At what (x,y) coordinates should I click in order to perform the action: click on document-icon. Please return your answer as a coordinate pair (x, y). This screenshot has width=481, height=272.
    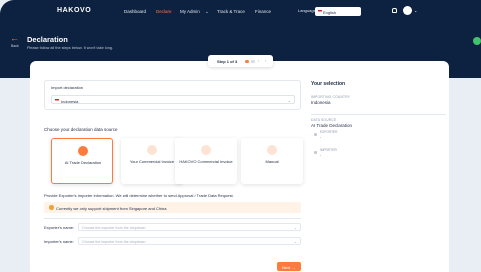
    Looking at the image, I should click on (206, 150).